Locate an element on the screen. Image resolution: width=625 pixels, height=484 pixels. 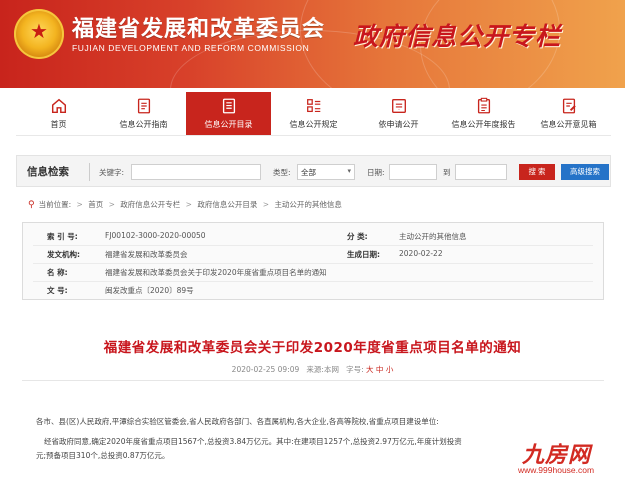
article-title: 福建省发展和改革委员会关于印发2020年度省重点项目名单的通知 is located at coordinates (312, 348).